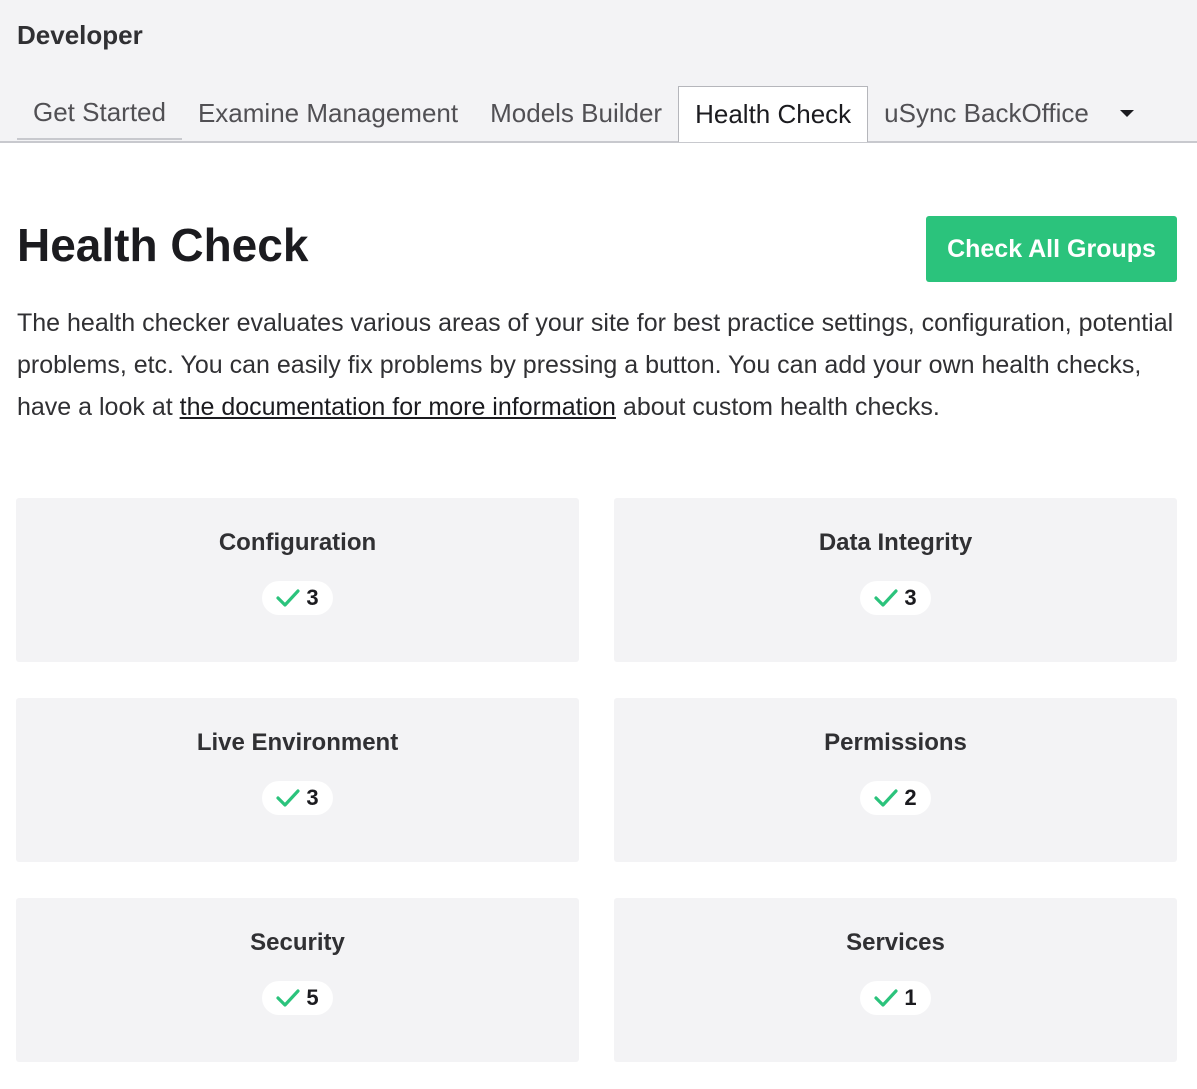 This screenshot has height=1089, width=1197. Describe the element at coordinates (297, 542) in the screenshot. I see `group-title: Configuration` at that location.